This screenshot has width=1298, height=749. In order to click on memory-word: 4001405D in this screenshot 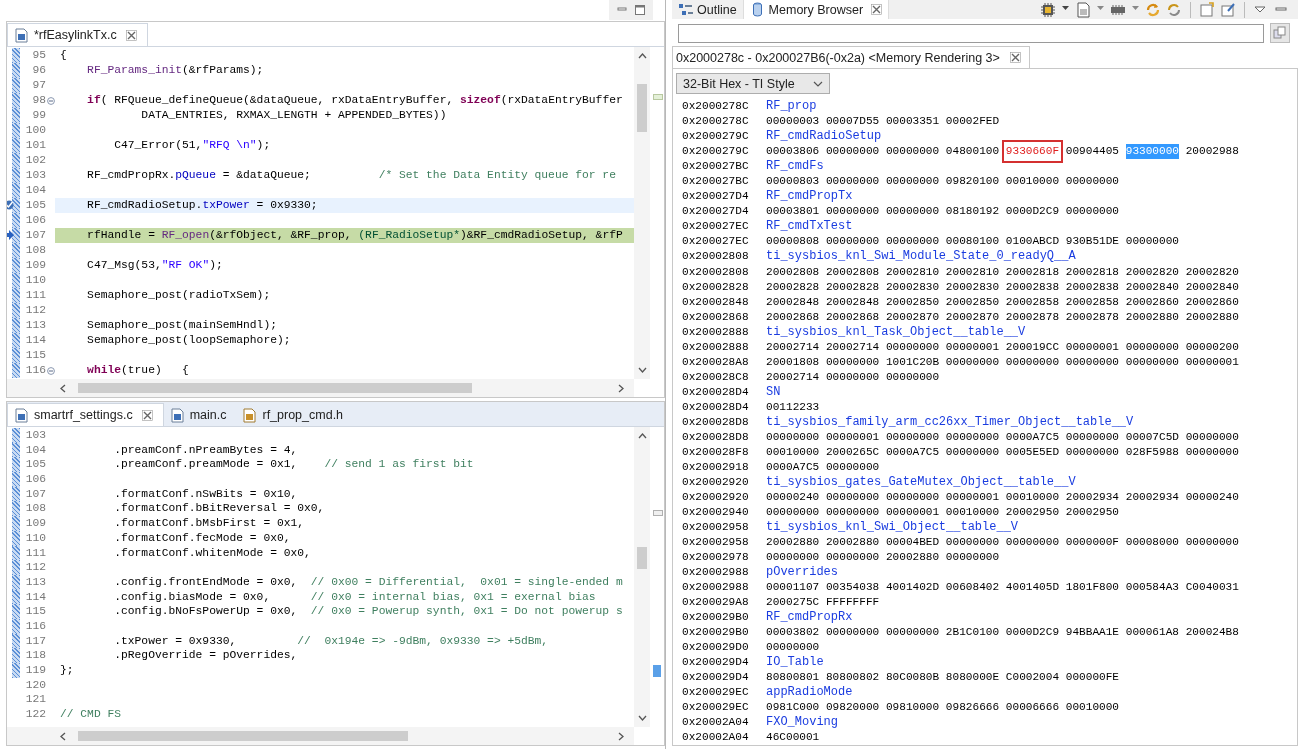, I will do `click(1032, 587)`.